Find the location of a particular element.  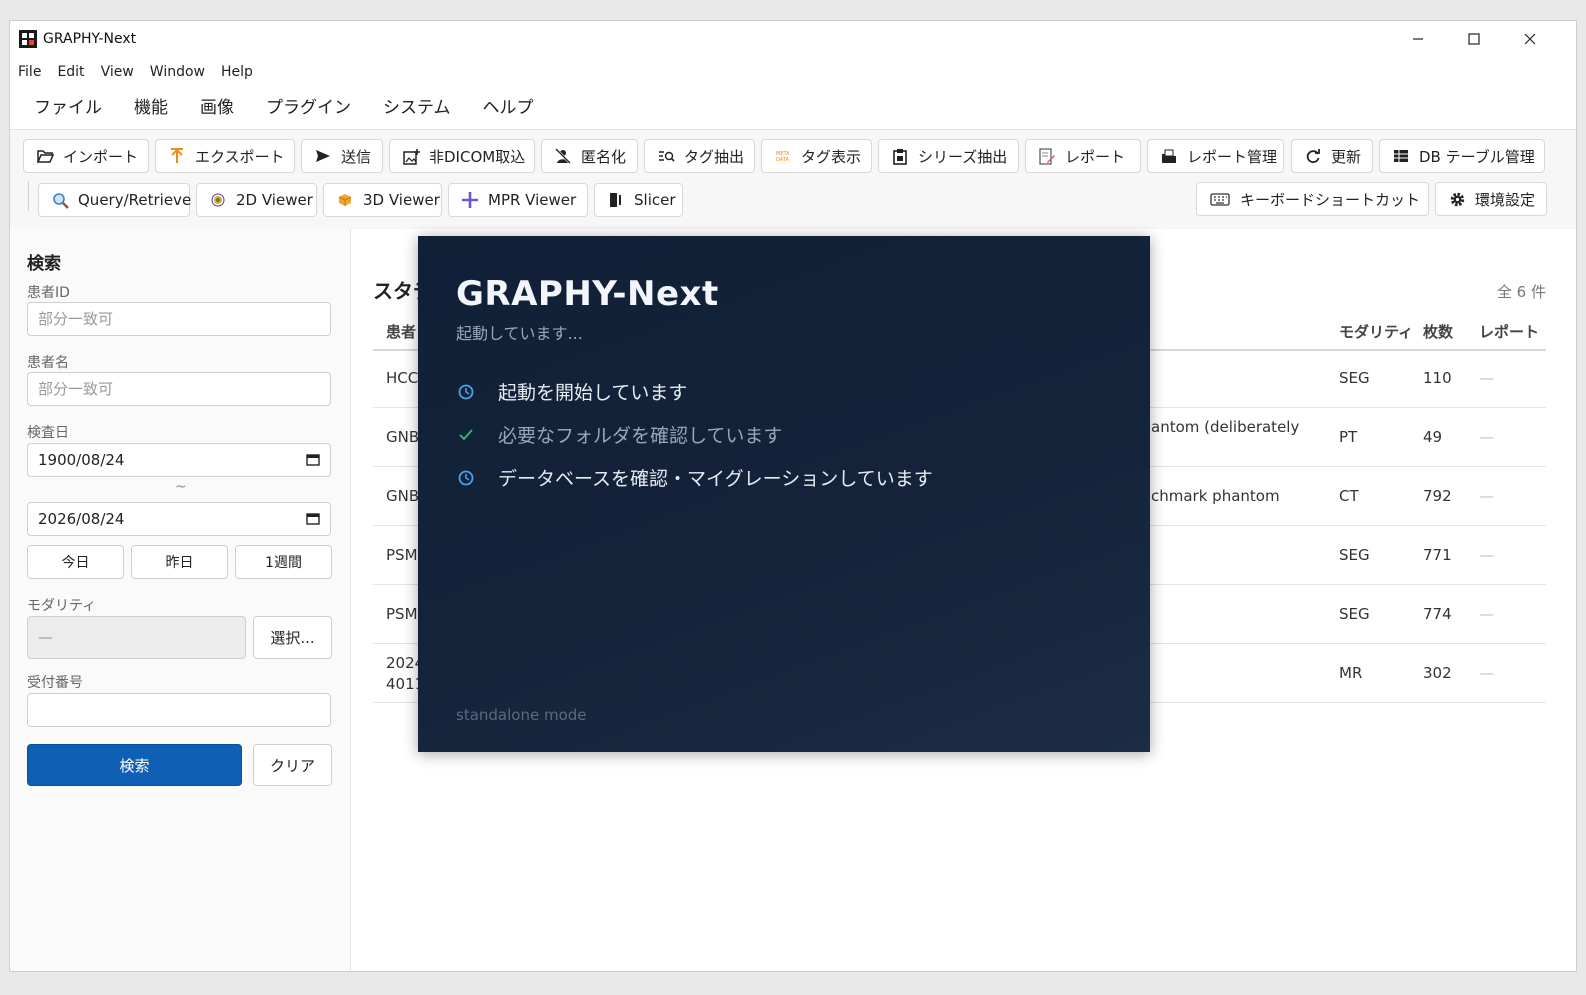

col-count: 枚数 is located at coordinates (1438, 331).